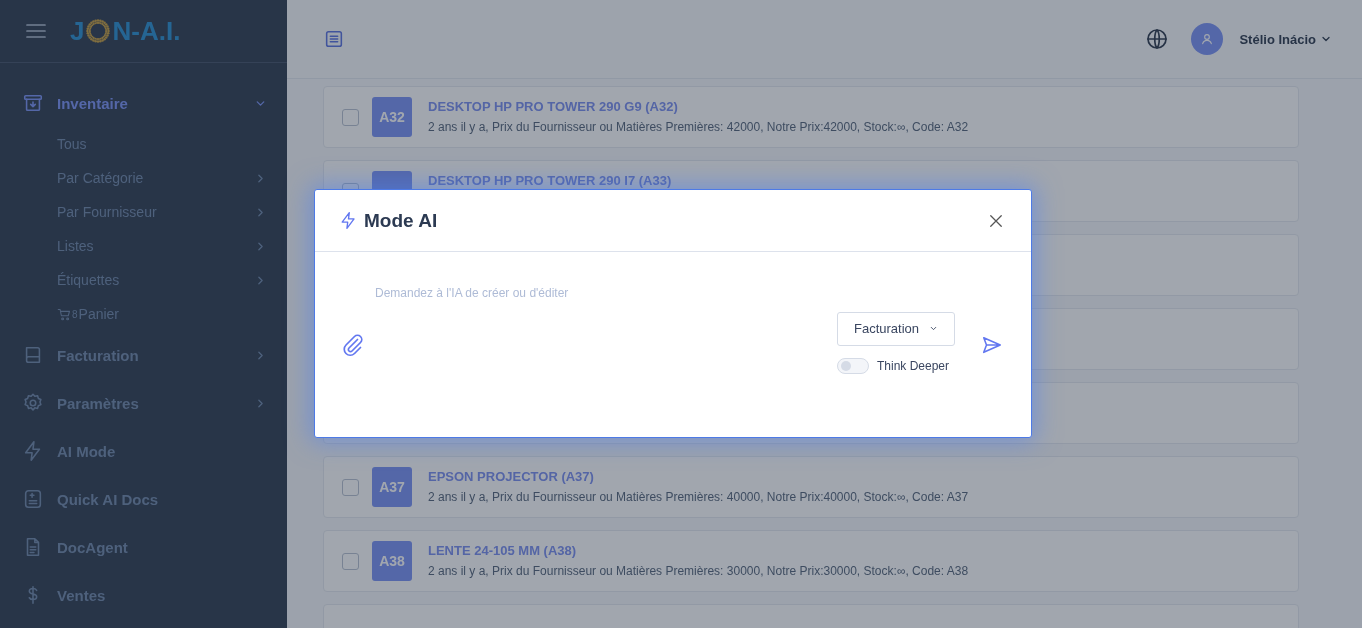 This screenshot has width=1362, height=628. What do you see at coordinates (698, 571) in the screenshot?
I see `product-details: 2 ans il y a, Prix du Fournisseur ou Matières Premières: 30000, Notre Prix:30000, Stock:∞, Code: A38` at bounding box center [698, 571].